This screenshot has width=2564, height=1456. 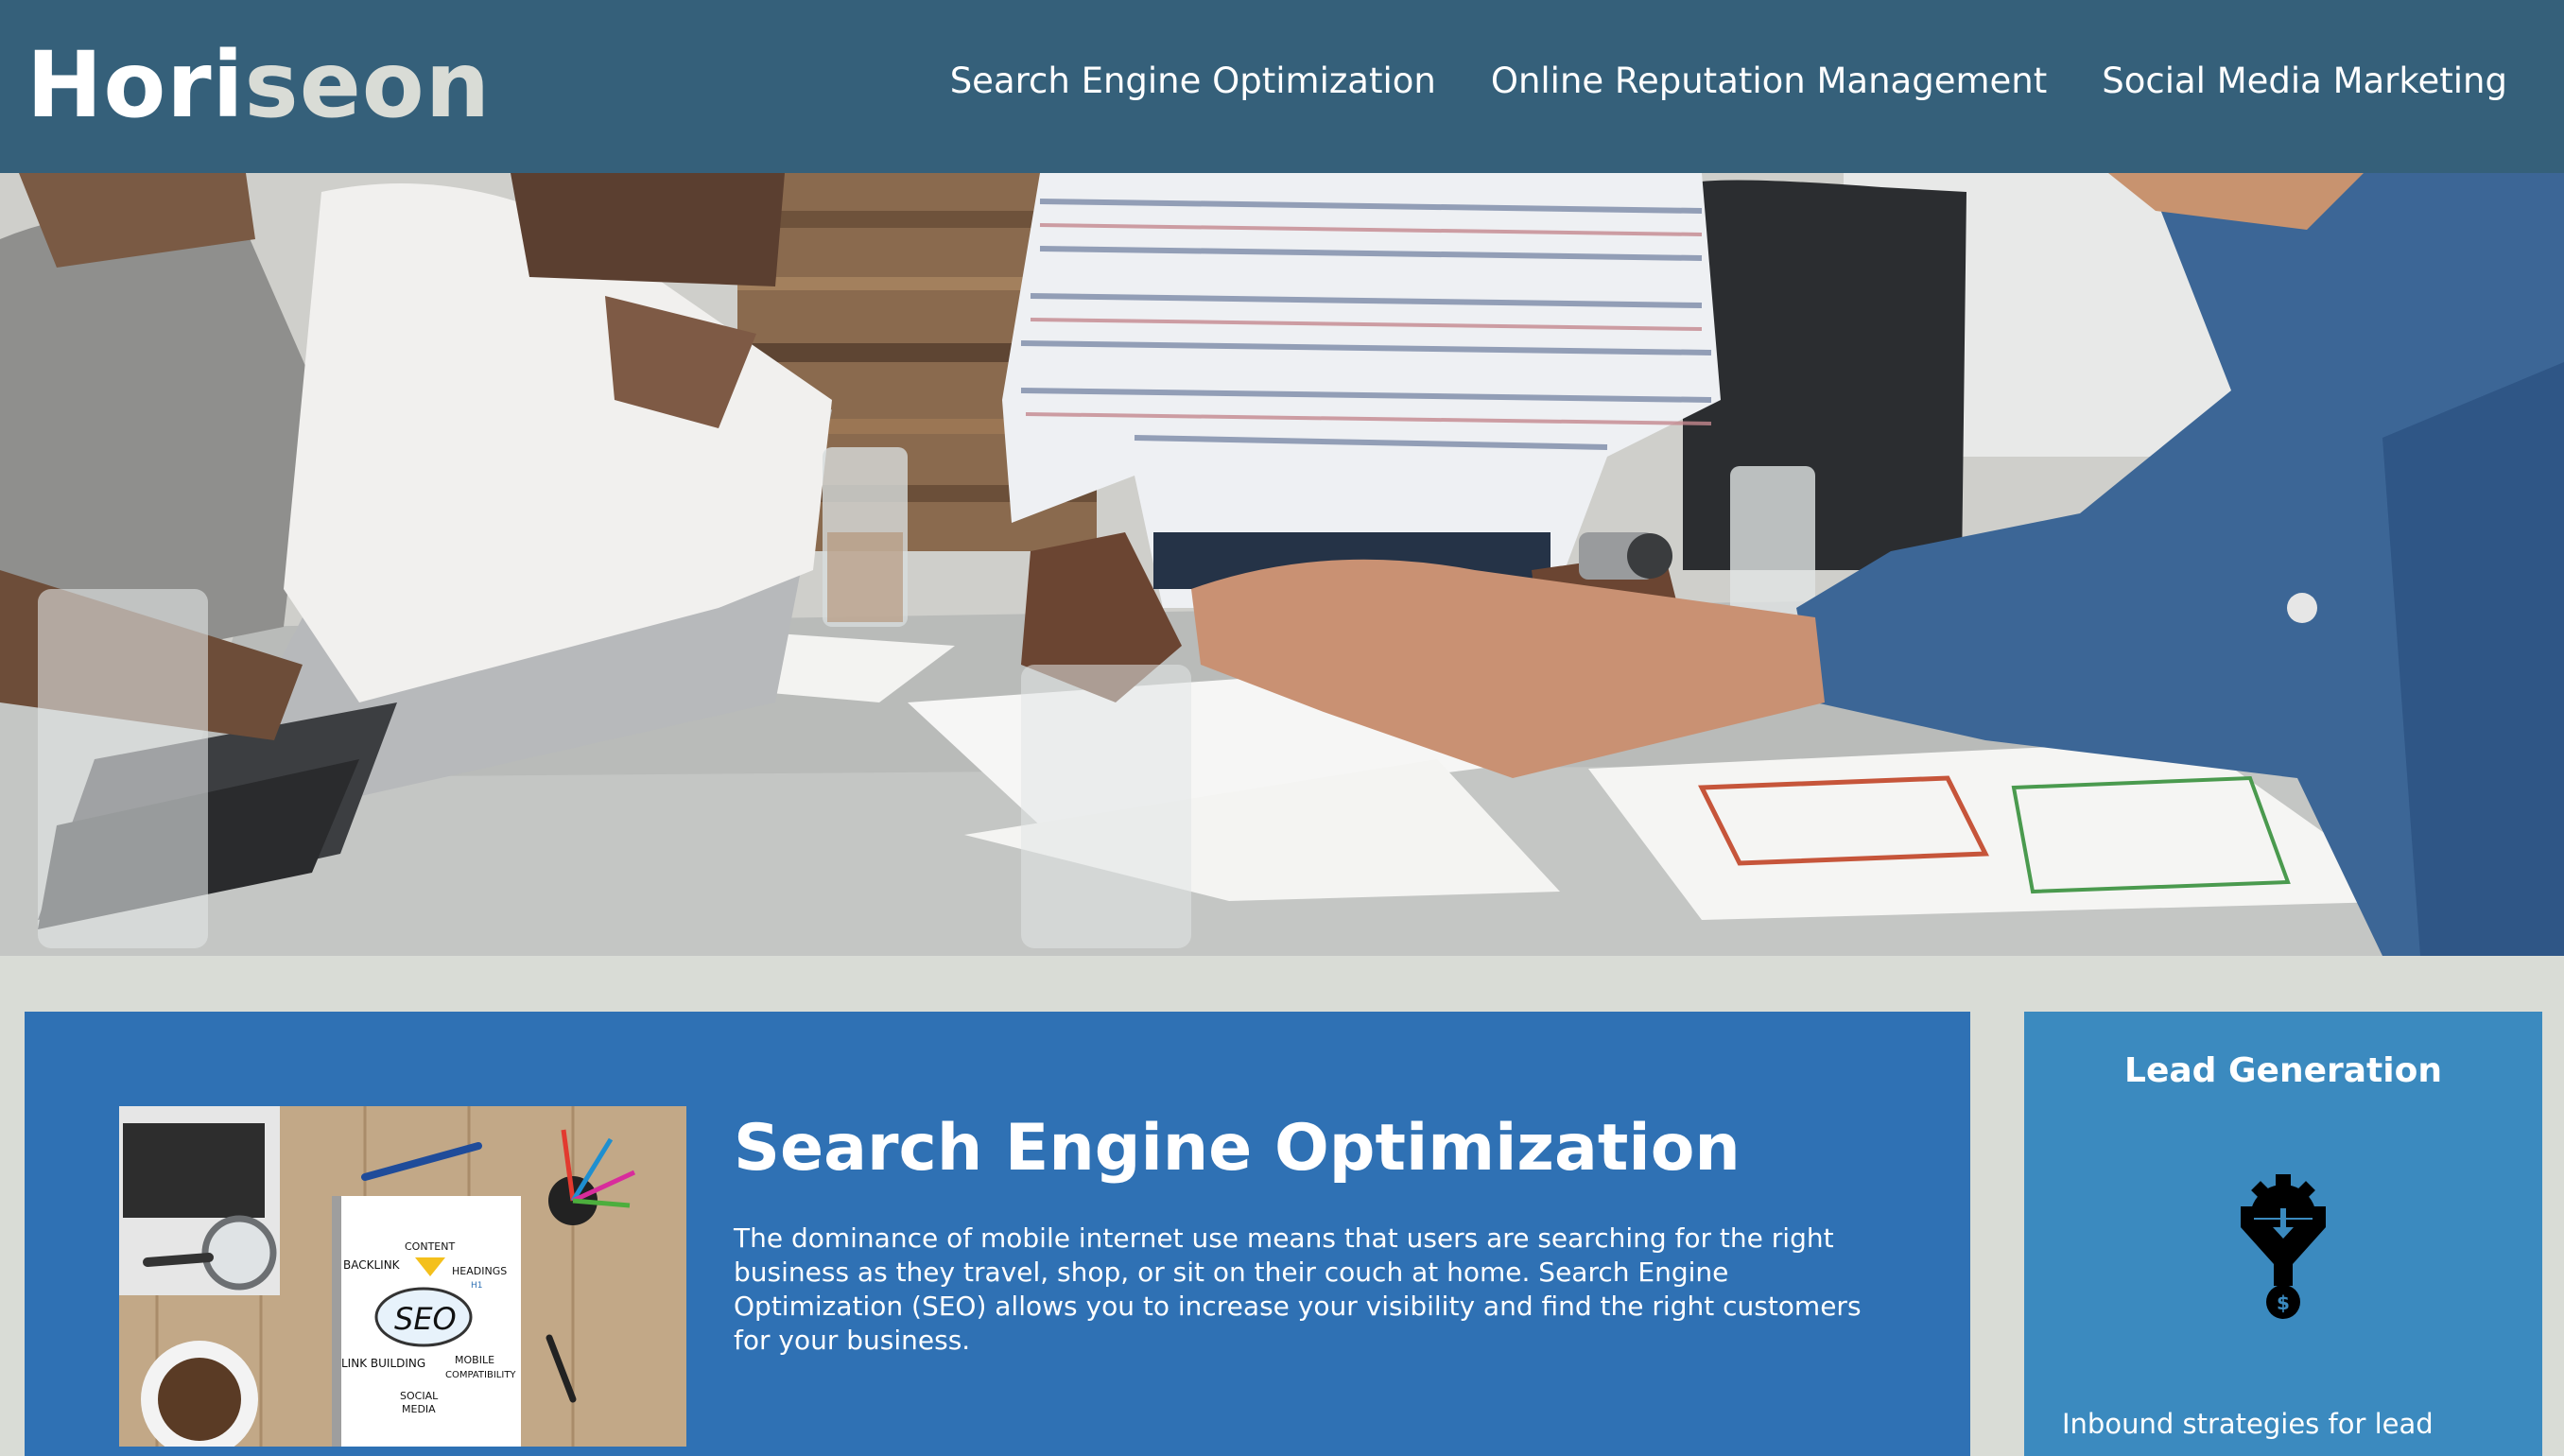 I want to click on nav-link-seo: Search Engine Optimization, so click(x=1193, y=81).